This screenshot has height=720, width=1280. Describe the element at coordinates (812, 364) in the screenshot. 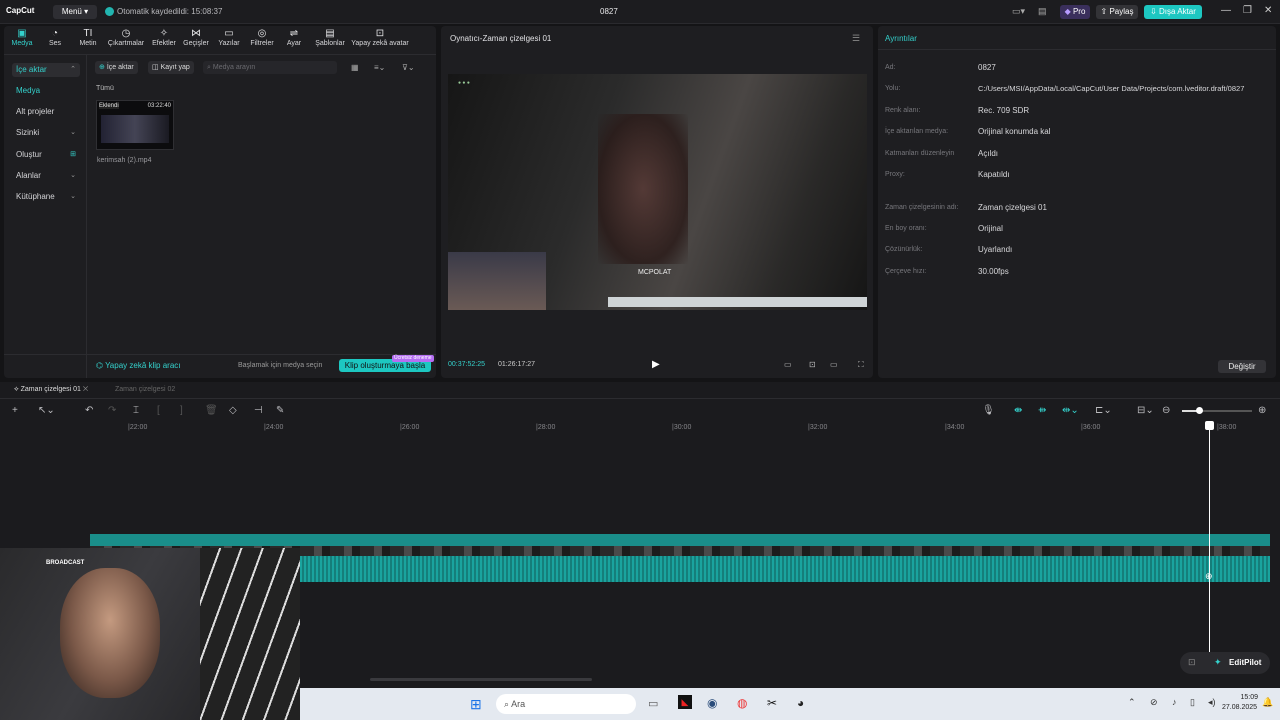

I see `focus-icon: ⊡` at that location.